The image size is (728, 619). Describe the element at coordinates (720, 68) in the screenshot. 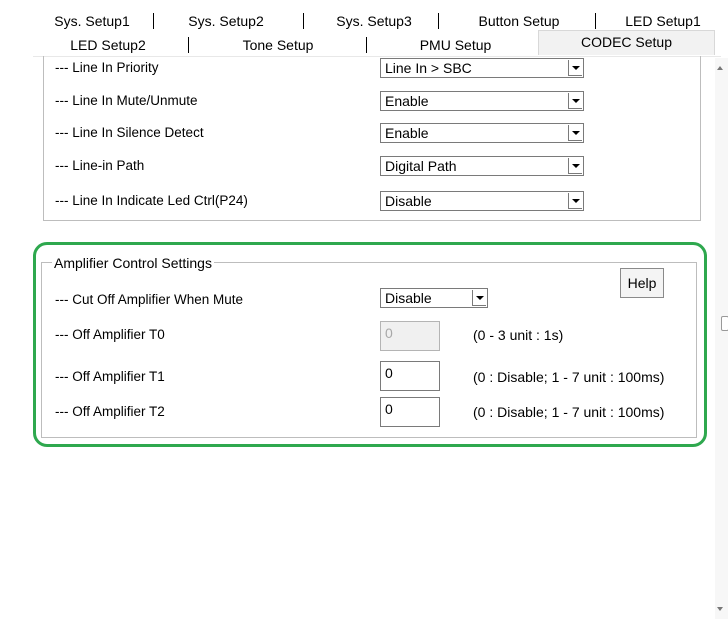

I see `scroll-up-arrow-icon` at that location.